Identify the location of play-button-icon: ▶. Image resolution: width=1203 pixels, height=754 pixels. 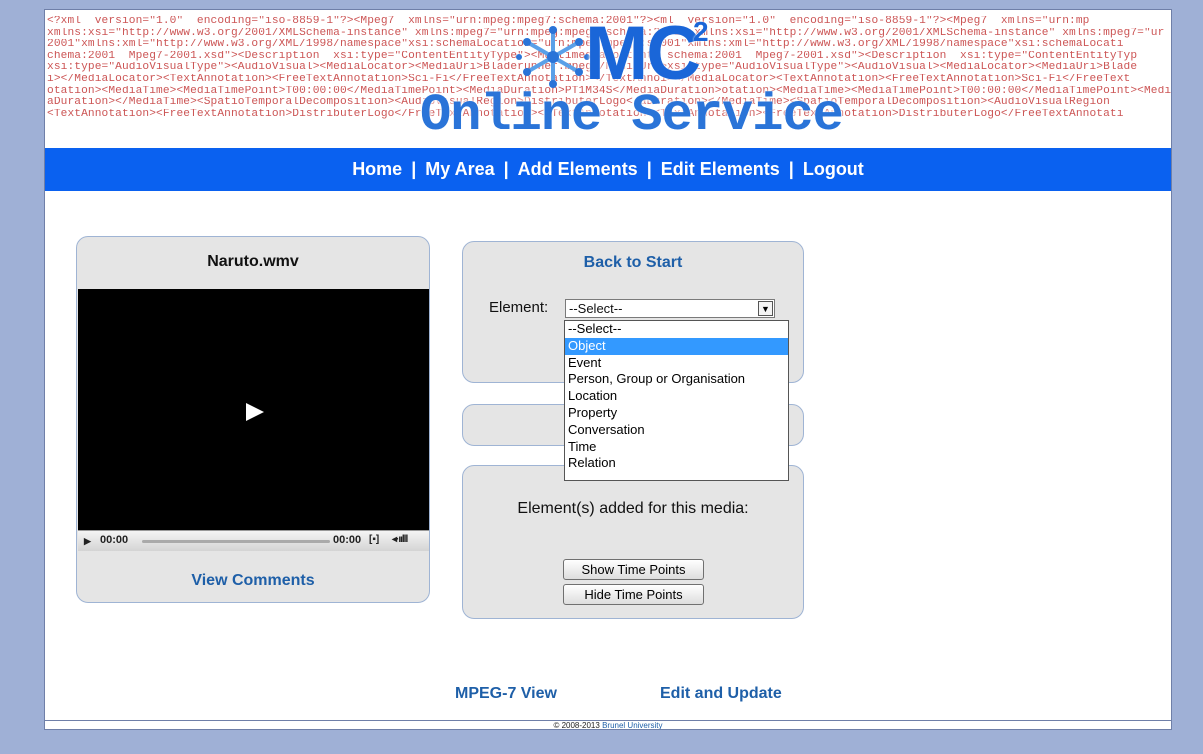
(87, 541).